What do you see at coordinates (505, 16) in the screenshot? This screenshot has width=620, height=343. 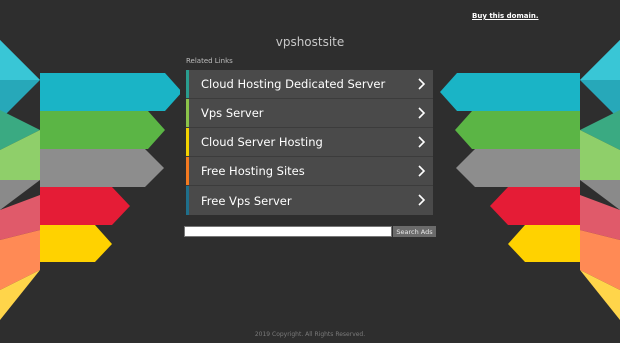 I see `buy-domain-link: Buy this domain.` at bounding box center [505, 16].